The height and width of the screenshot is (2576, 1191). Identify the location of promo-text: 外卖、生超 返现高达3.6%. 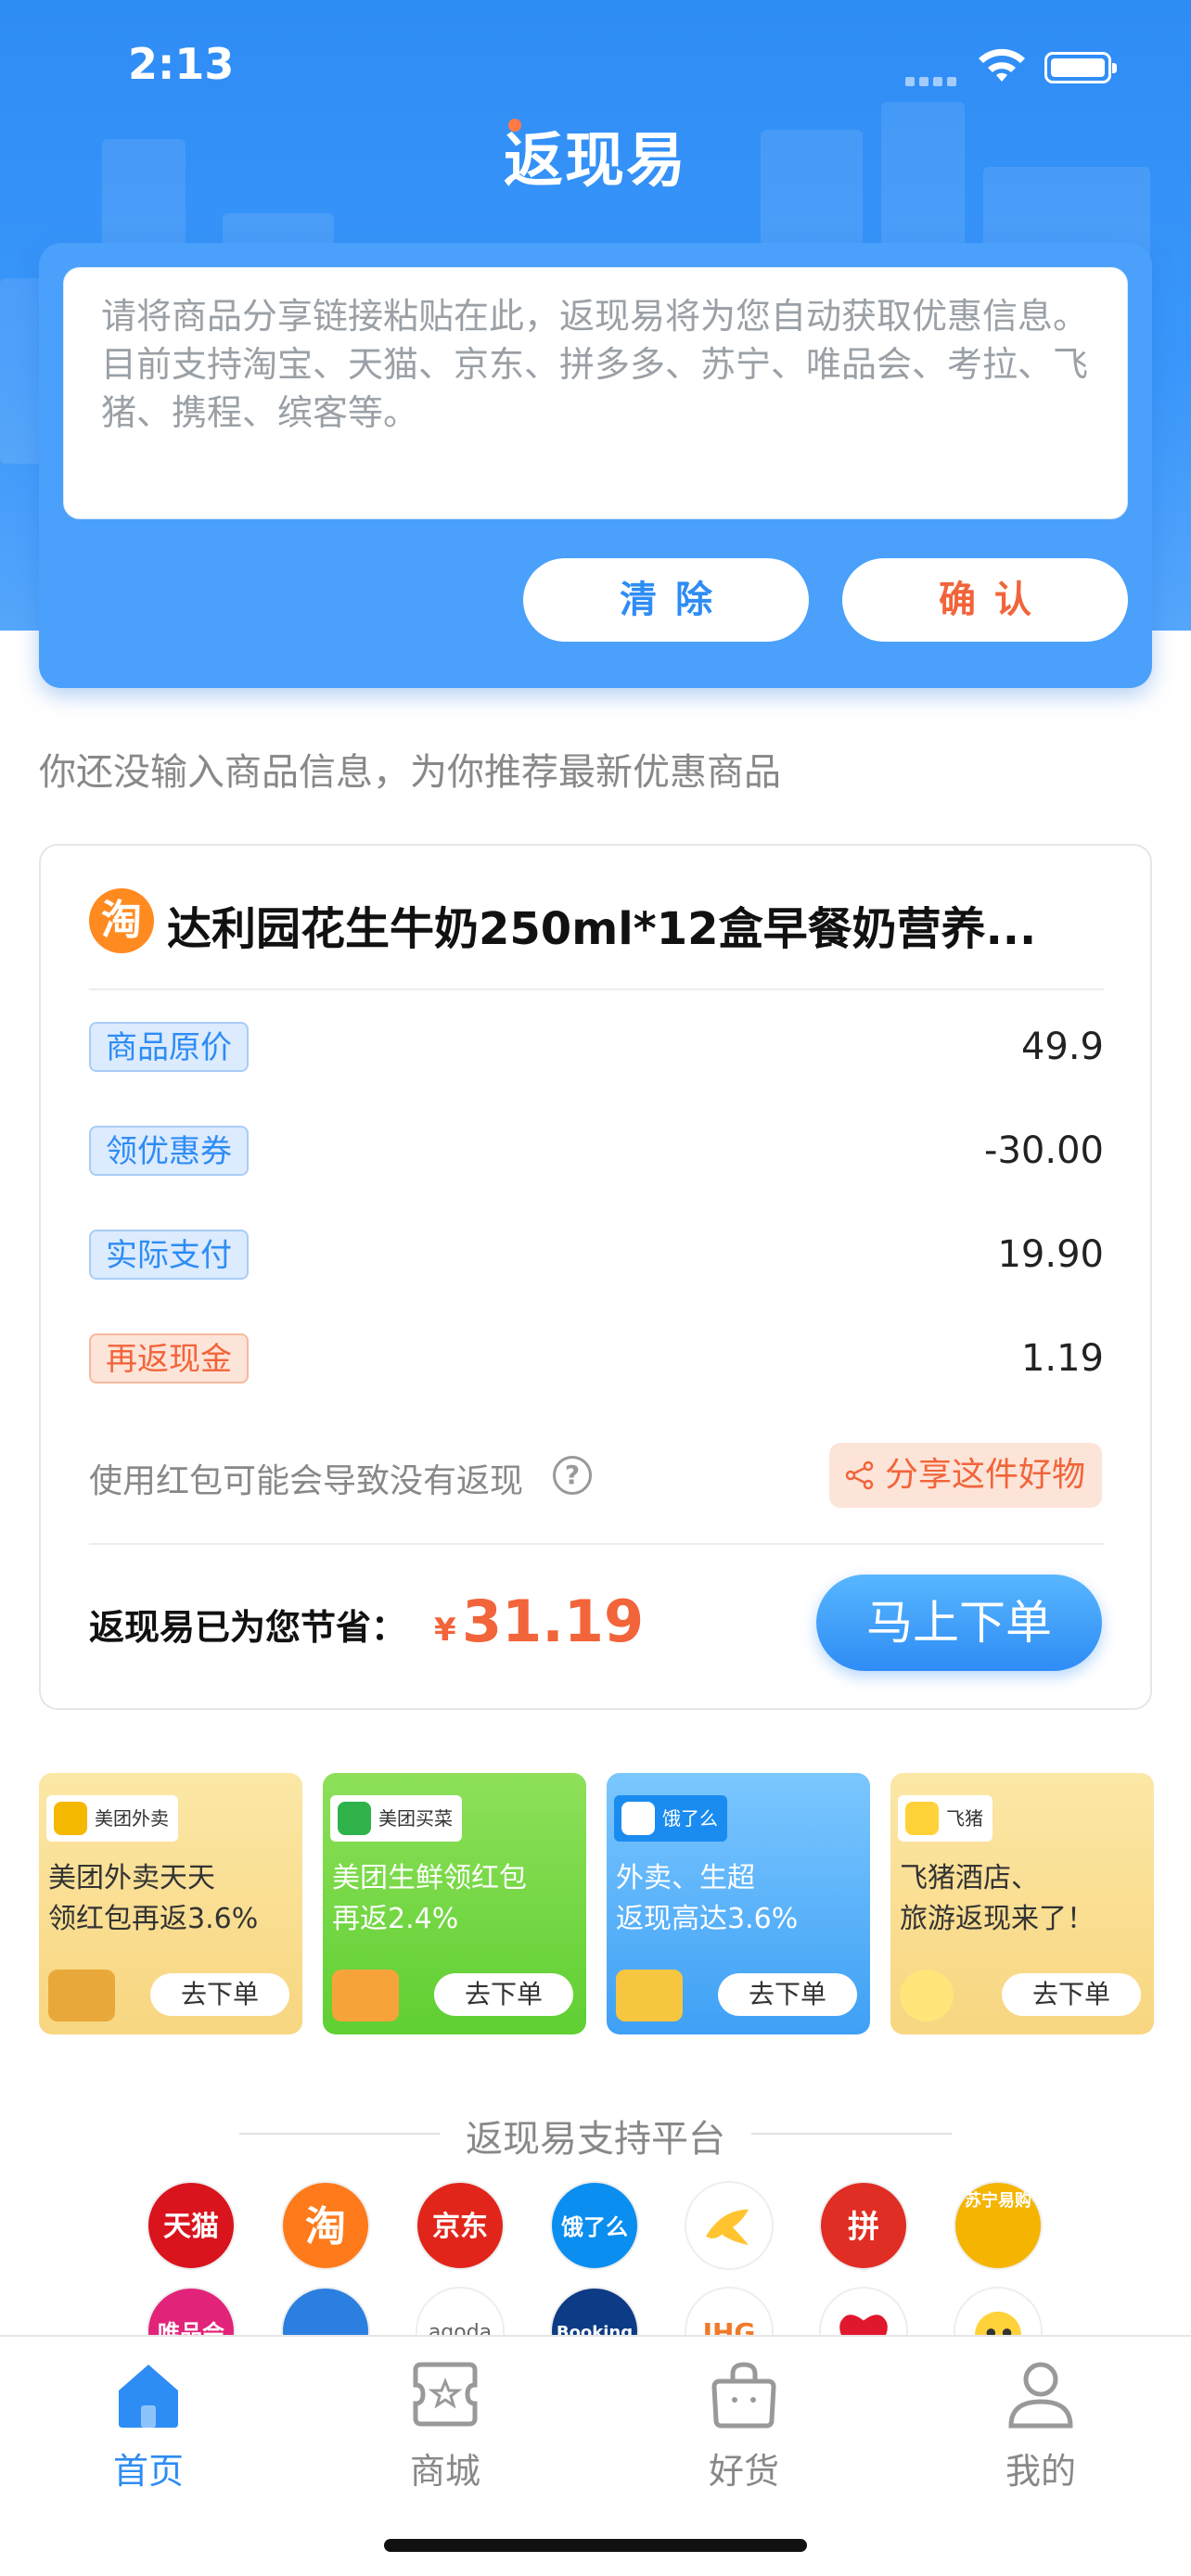
(707, 1899).